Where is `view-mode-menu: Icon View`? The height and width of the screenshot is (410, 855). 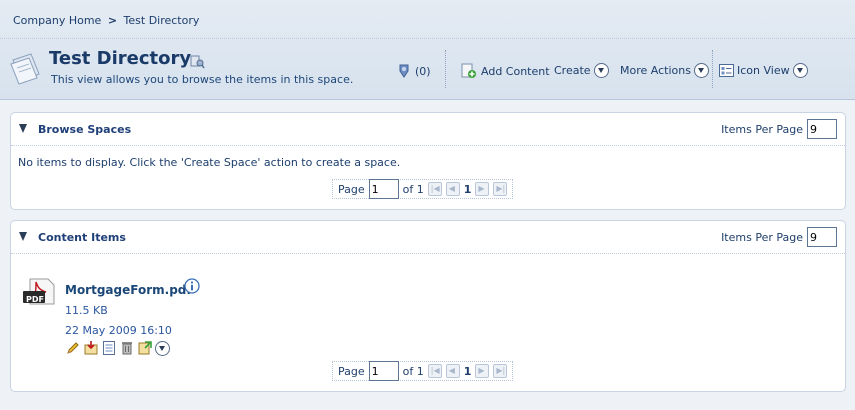 view-mode-menu: Icon View is located at coordinates (763, 70).